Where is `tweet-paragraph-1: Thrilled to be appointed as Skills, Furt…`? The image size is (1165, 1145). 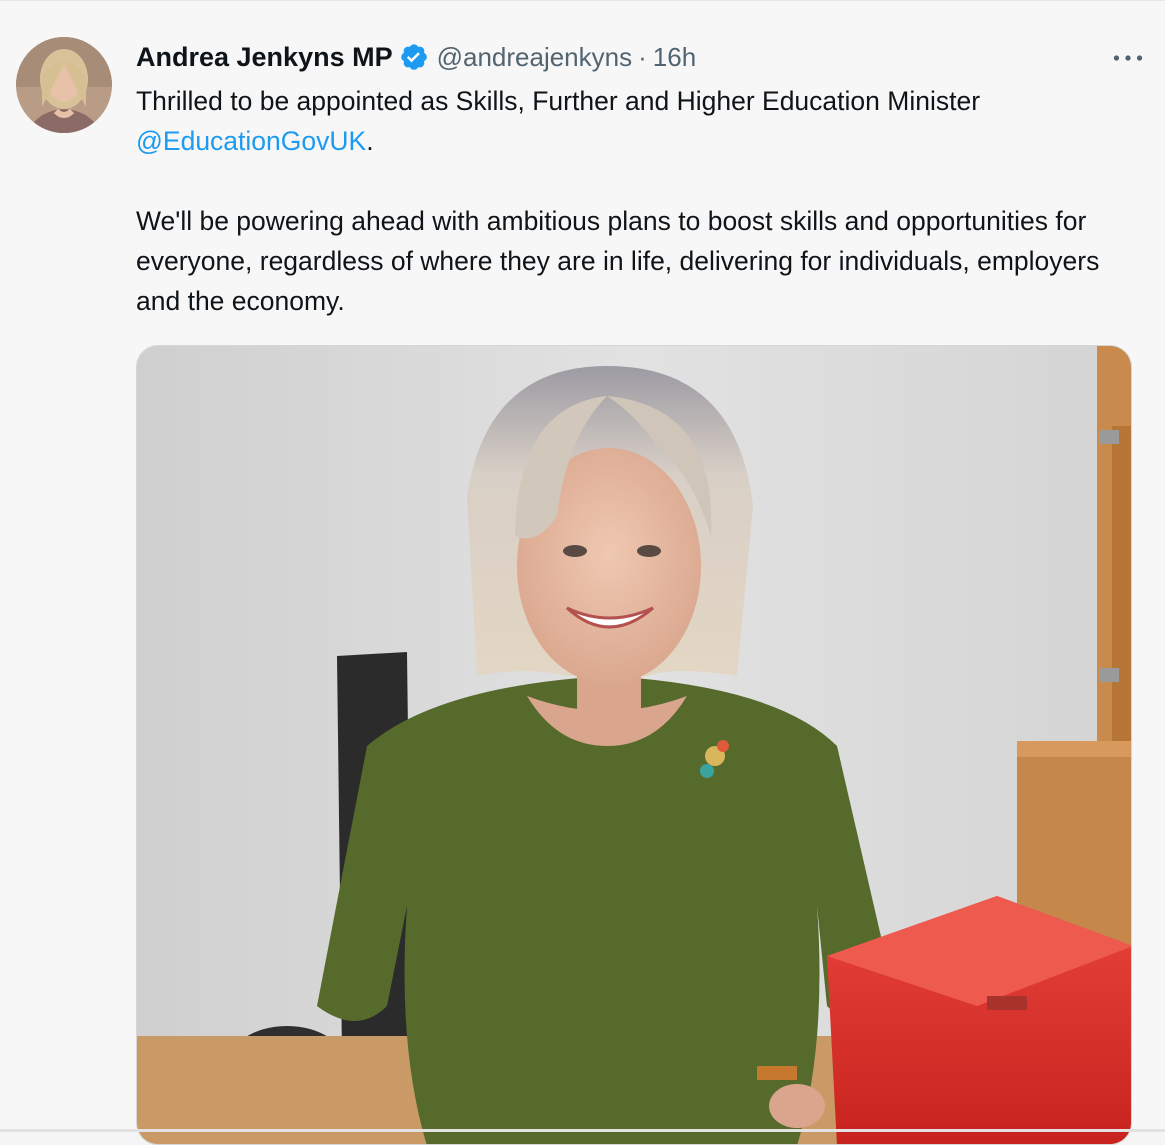
tweet-paragraph-1: Thrilled to be appointed as Skills, Furt… is located at coordinates (636, 121).